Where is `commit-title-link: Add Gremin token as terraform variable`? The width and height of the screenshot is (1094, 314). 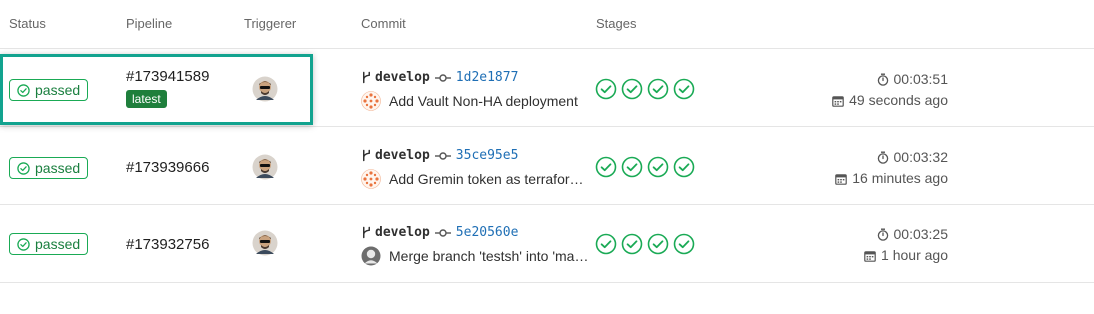
commit-title-link: Add Gremin token as terraform variable is located at coordinates (489, 179).